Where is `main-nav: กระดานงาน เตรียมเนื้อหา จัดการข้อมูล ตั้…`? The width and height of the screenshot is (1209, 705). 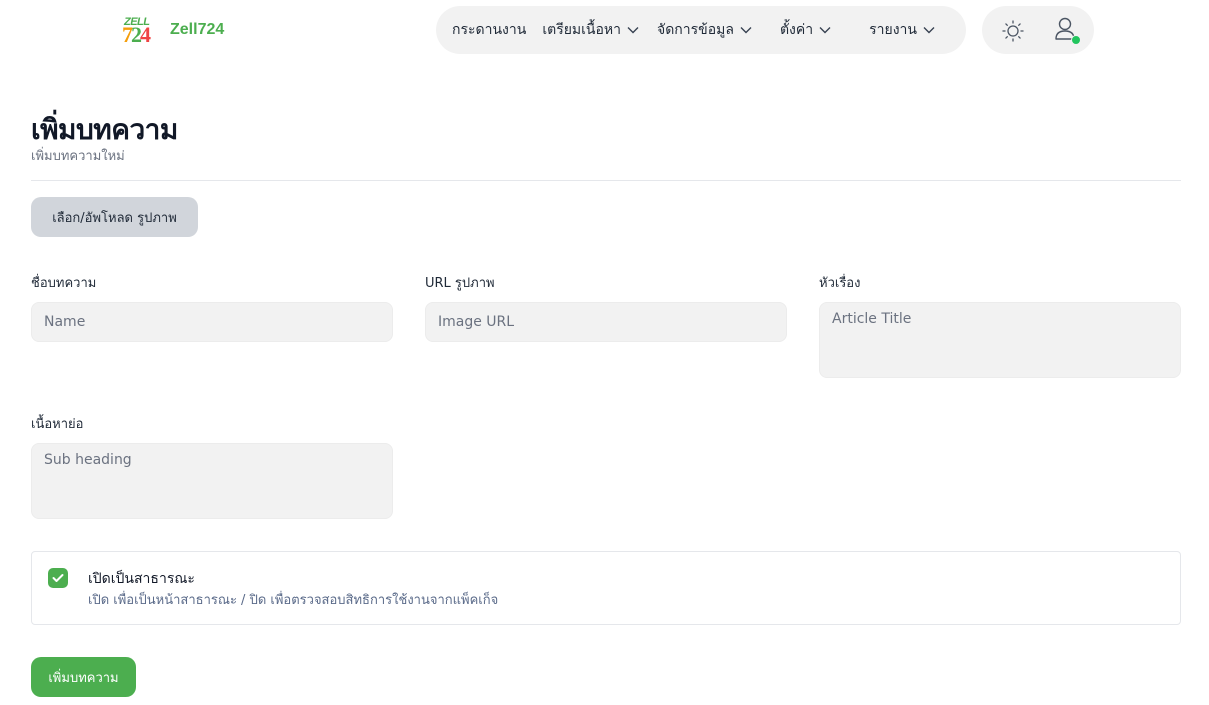 main-nav: กระดานงาน เตรียมเนื้อหา จัดการข้อมูล ตั้… is located at coordinates (701, 30).